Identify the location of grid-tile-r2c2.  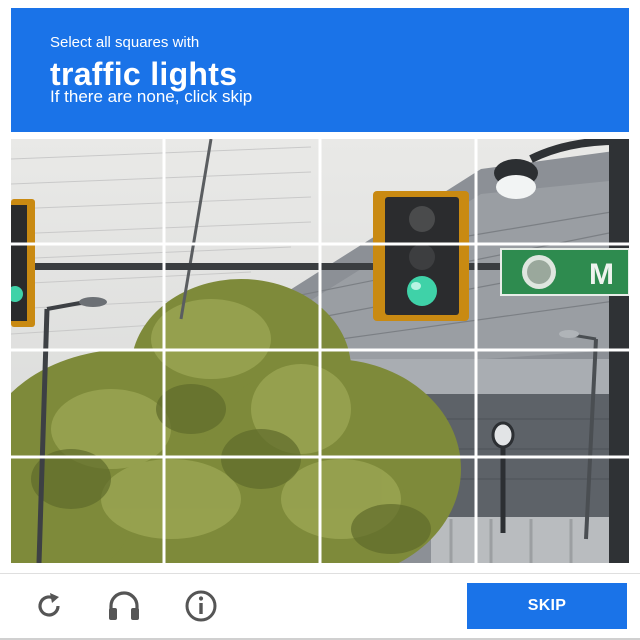
(242, 297).